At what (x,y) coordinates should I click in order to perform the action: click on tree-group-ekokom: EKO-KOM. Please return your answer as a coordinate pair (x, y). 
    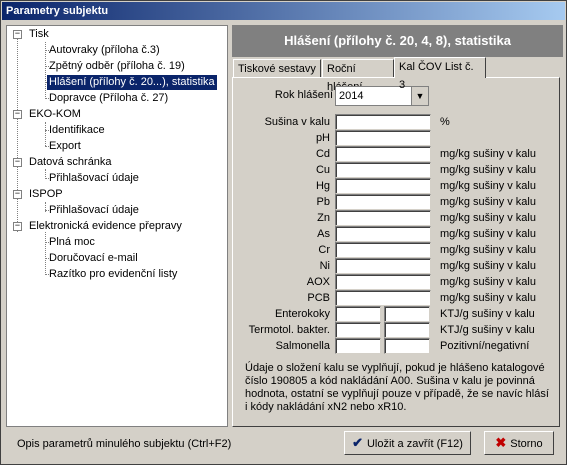
    Looking at the image, I should click on (55, 114).